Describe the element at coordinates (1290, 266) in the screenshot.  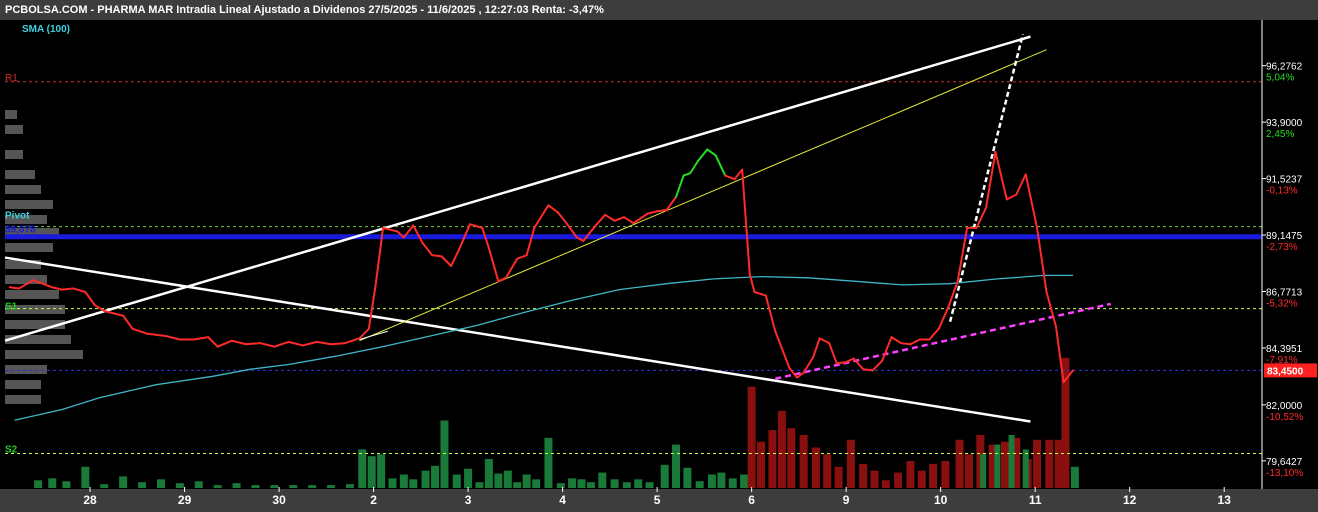
I see `y-axis-area` at that location.